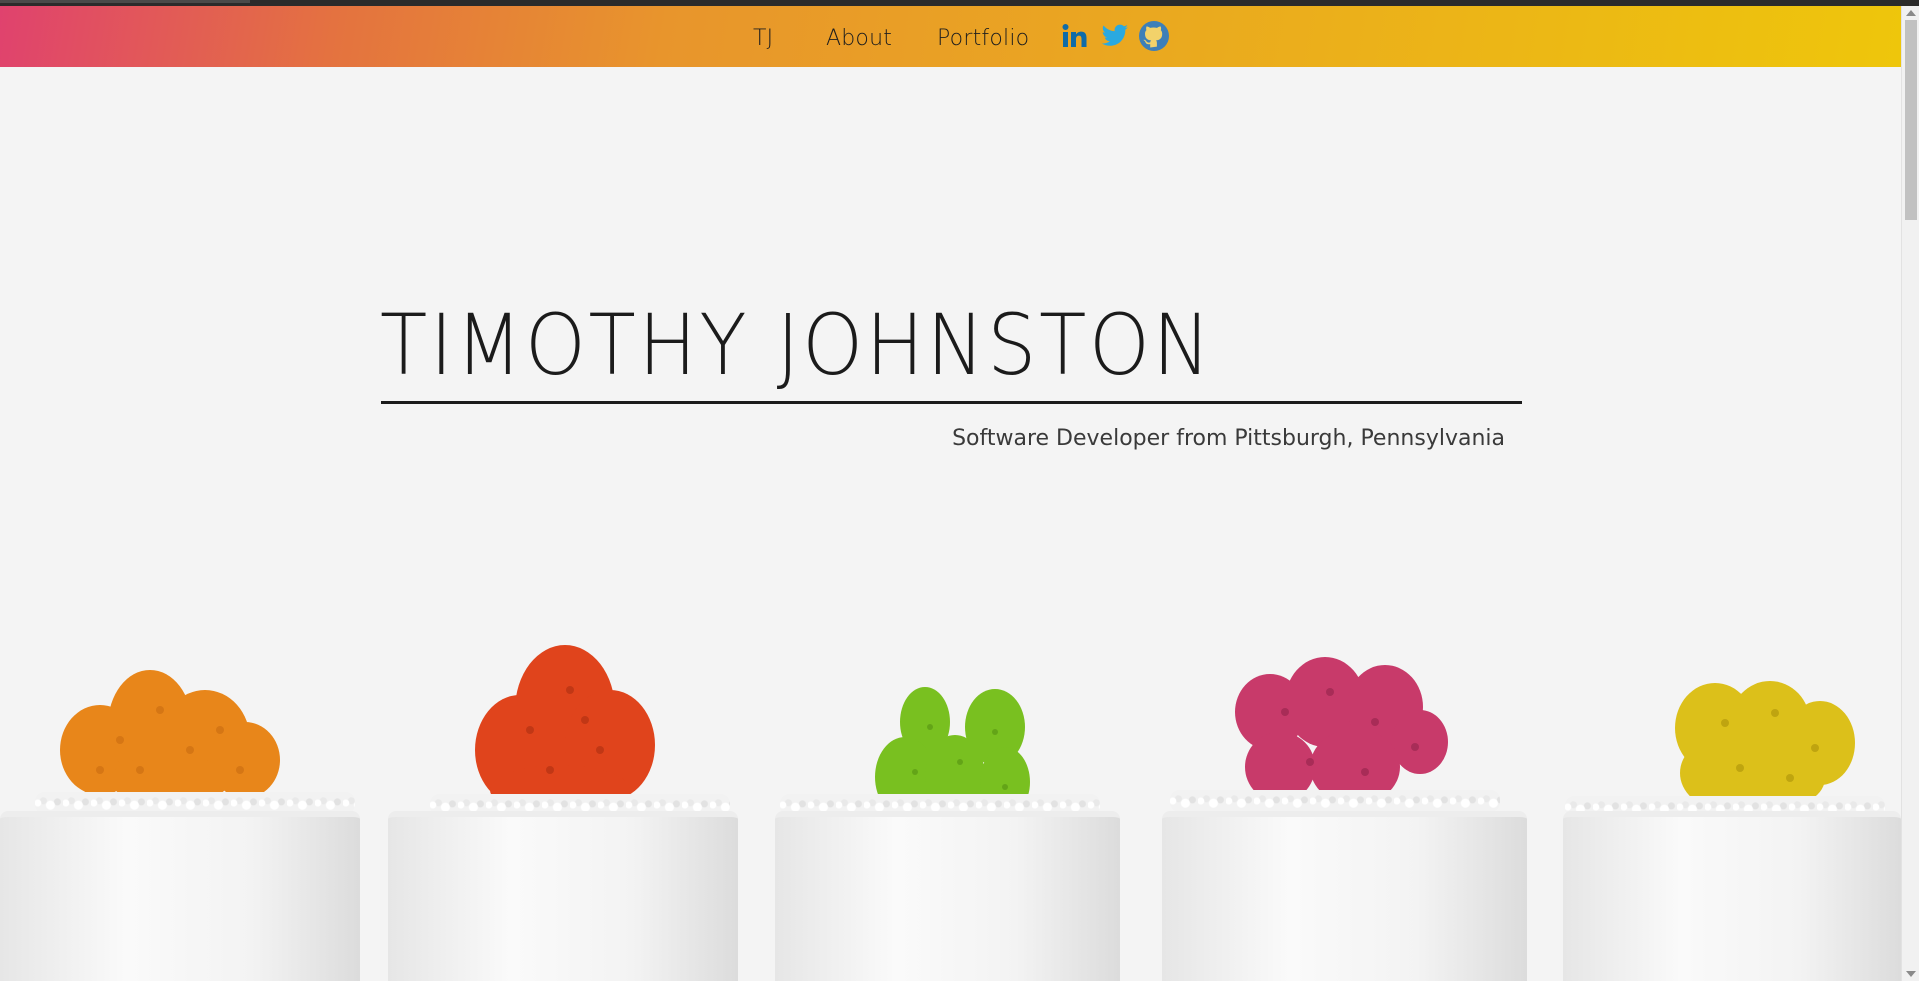  I want to click on navbar: TJ About Portfolio, so click(950, 36).